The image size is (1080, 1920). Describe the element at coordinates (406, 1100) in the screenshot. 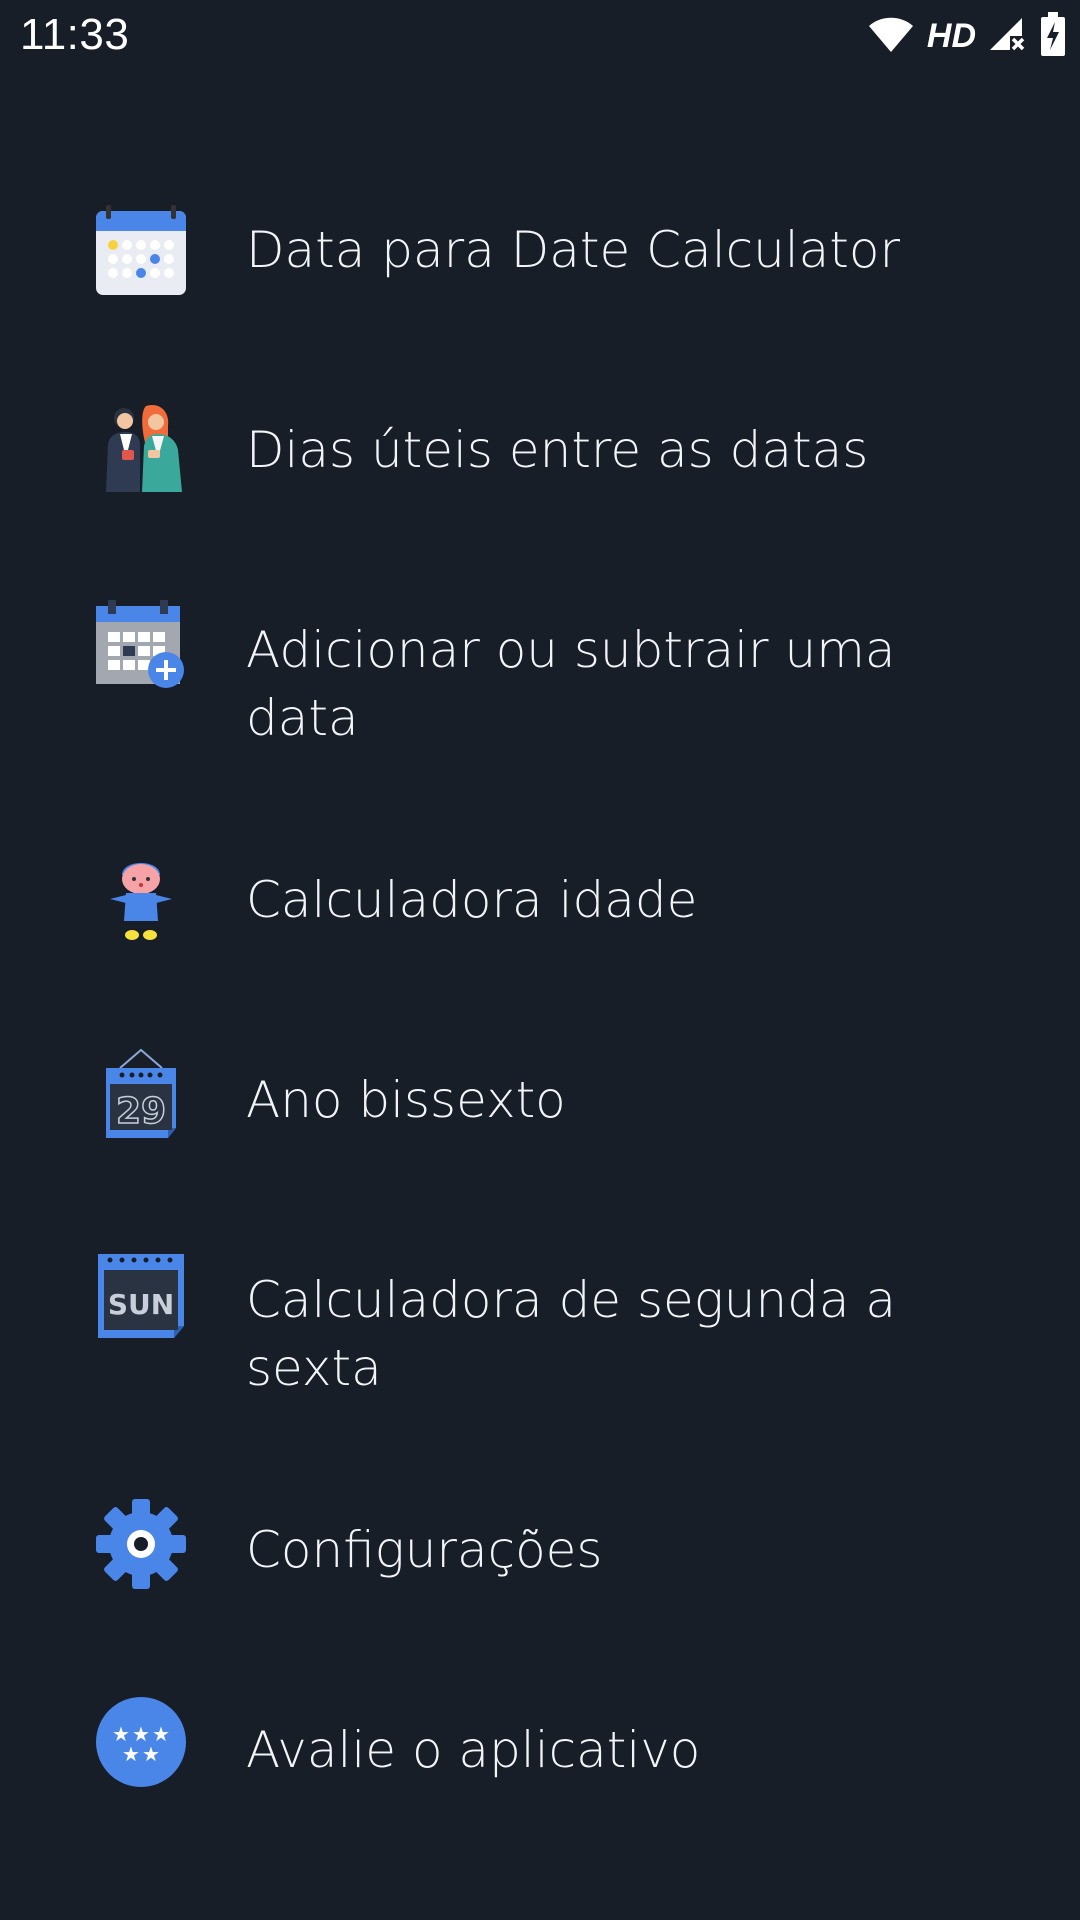

I see `menu-item-label: Ano bissexto` at that location.